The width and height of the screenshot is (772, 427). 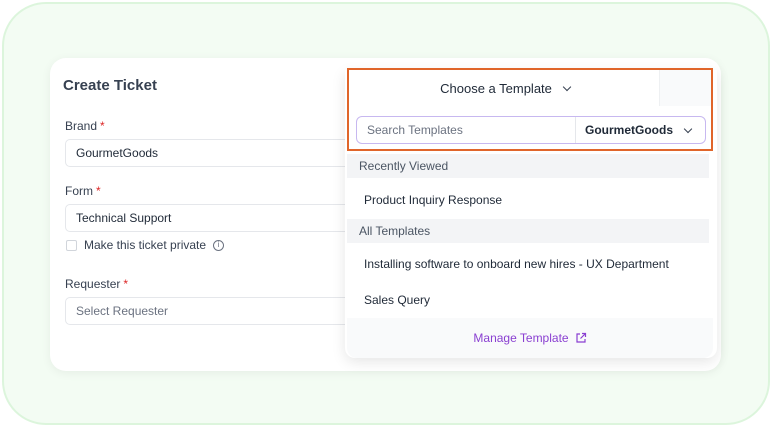 What do you see at coordinates (110, 85) in the screenshot?
I see `page-title: Create Ticket` at bounding box center [110, 85].